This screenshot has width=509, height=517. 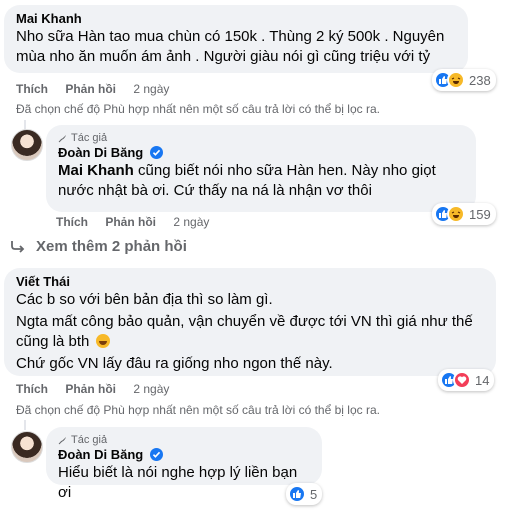 What do you see at coordinates (111, 246) in the screenshot?
I see `view-more-replies-label: Xem thêm 2 phản hồi` at bounding box center [111, 246].